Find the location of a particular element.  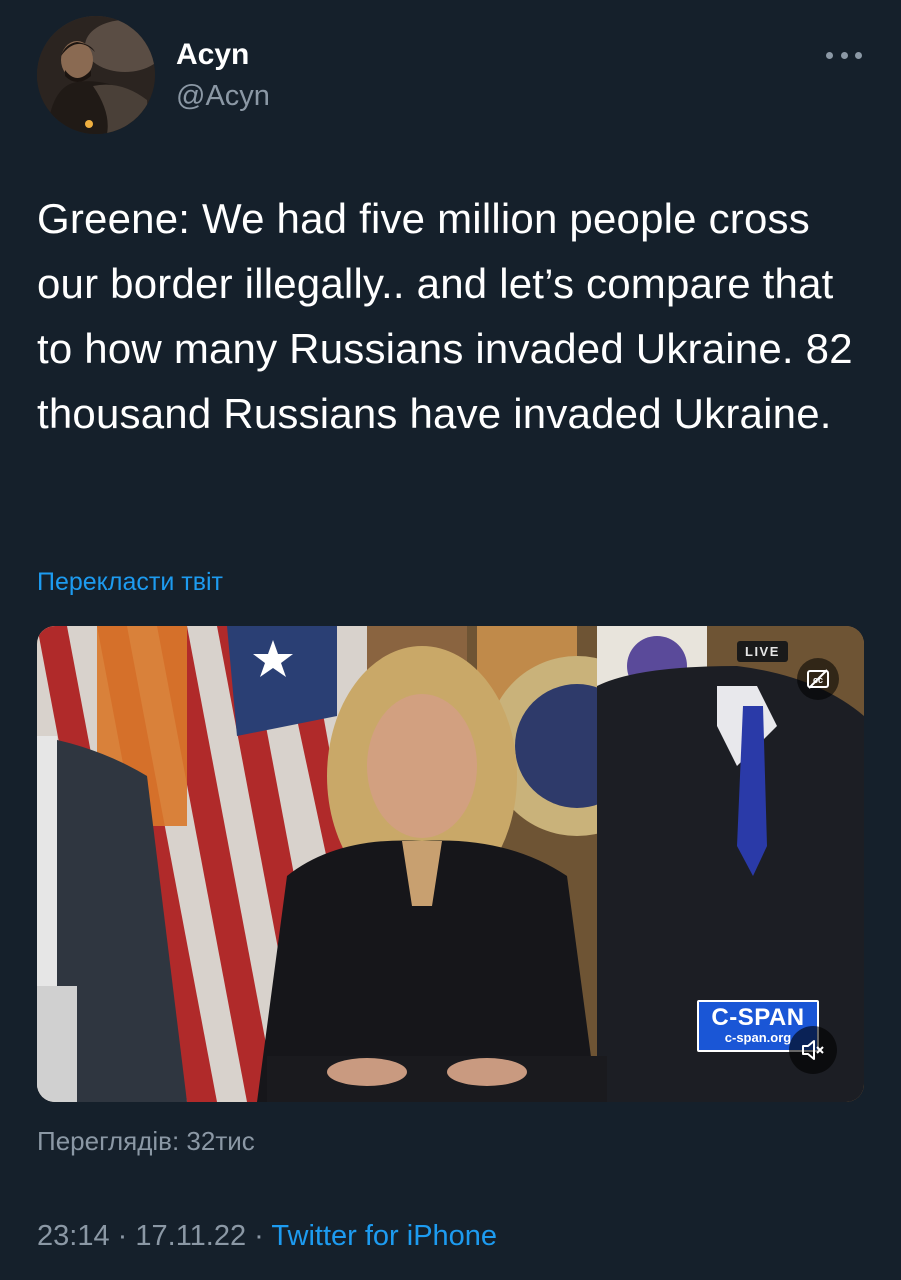

mute-button is located at coordinates (813, 1050).